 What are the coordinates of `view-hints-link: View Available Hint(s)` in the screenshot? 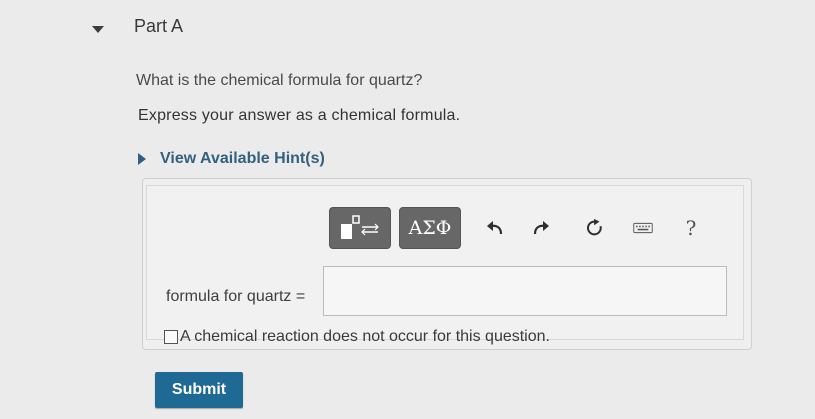 It's located at (231, 159).